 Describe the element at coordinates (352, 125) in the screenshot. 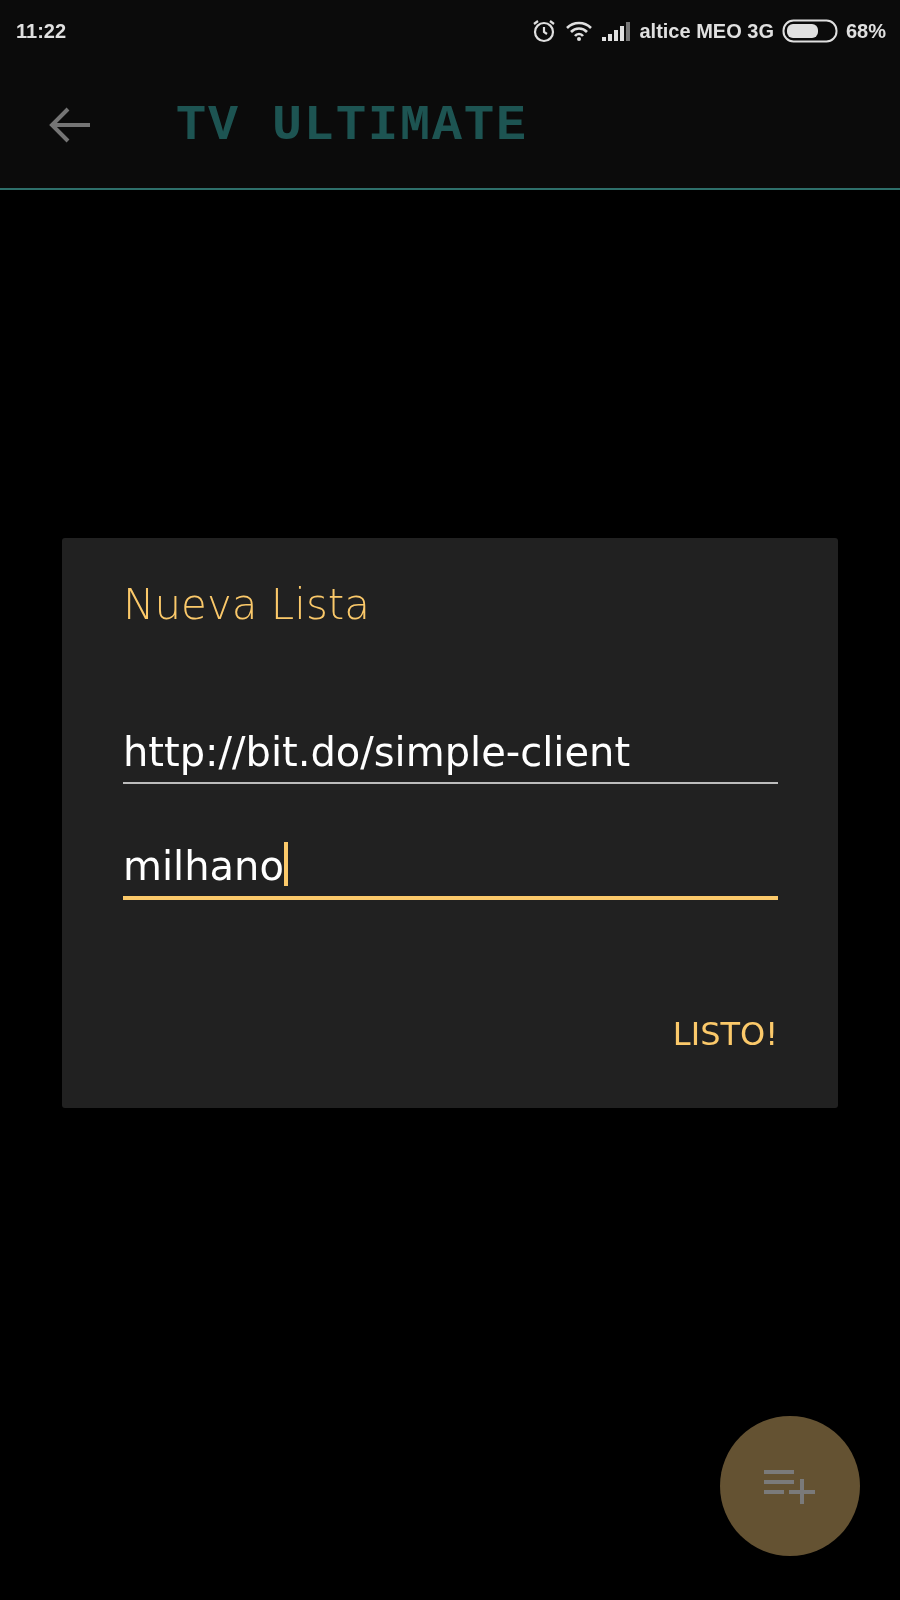

I see `app-title: TV ULTIMATE` at that location.